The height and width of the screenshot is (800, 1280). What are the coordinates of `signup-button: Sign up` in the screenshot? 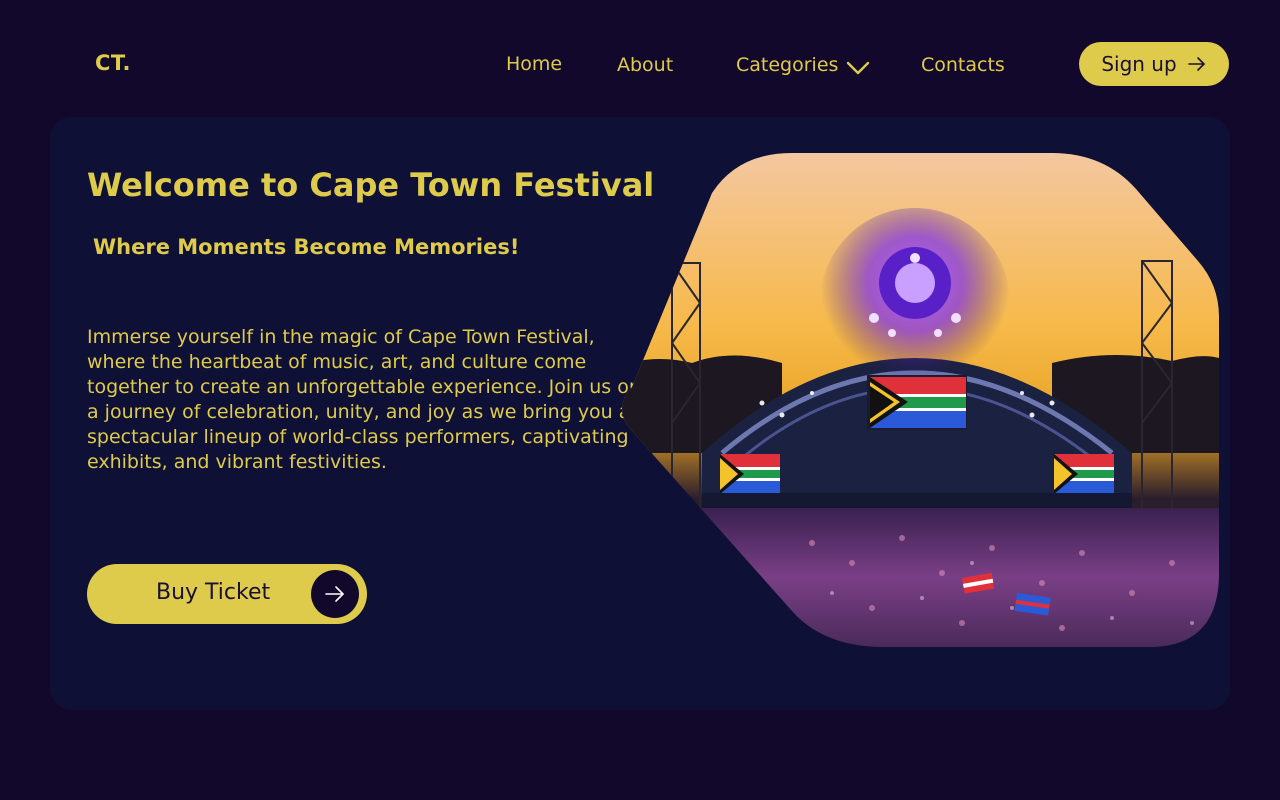 It's located at (1154, 64).